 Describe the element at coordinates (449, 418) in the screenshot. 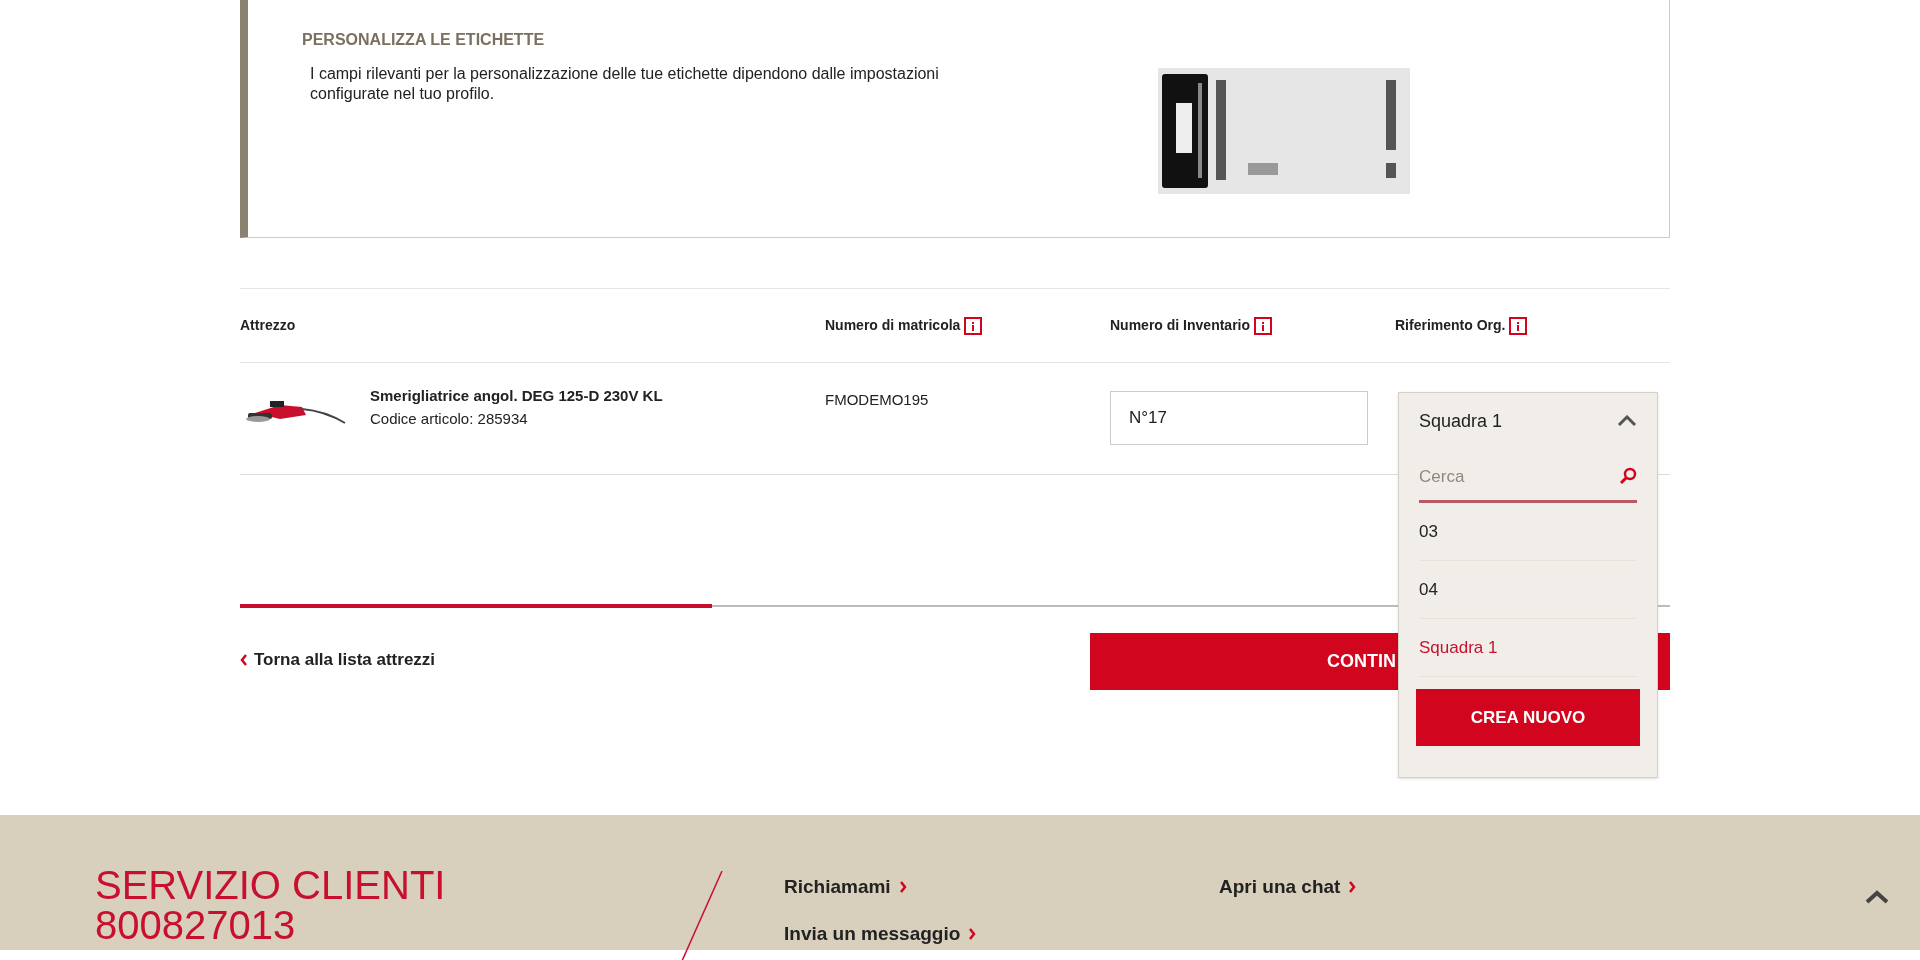

I see `article-code: Codice articolo: 285934` at that location.